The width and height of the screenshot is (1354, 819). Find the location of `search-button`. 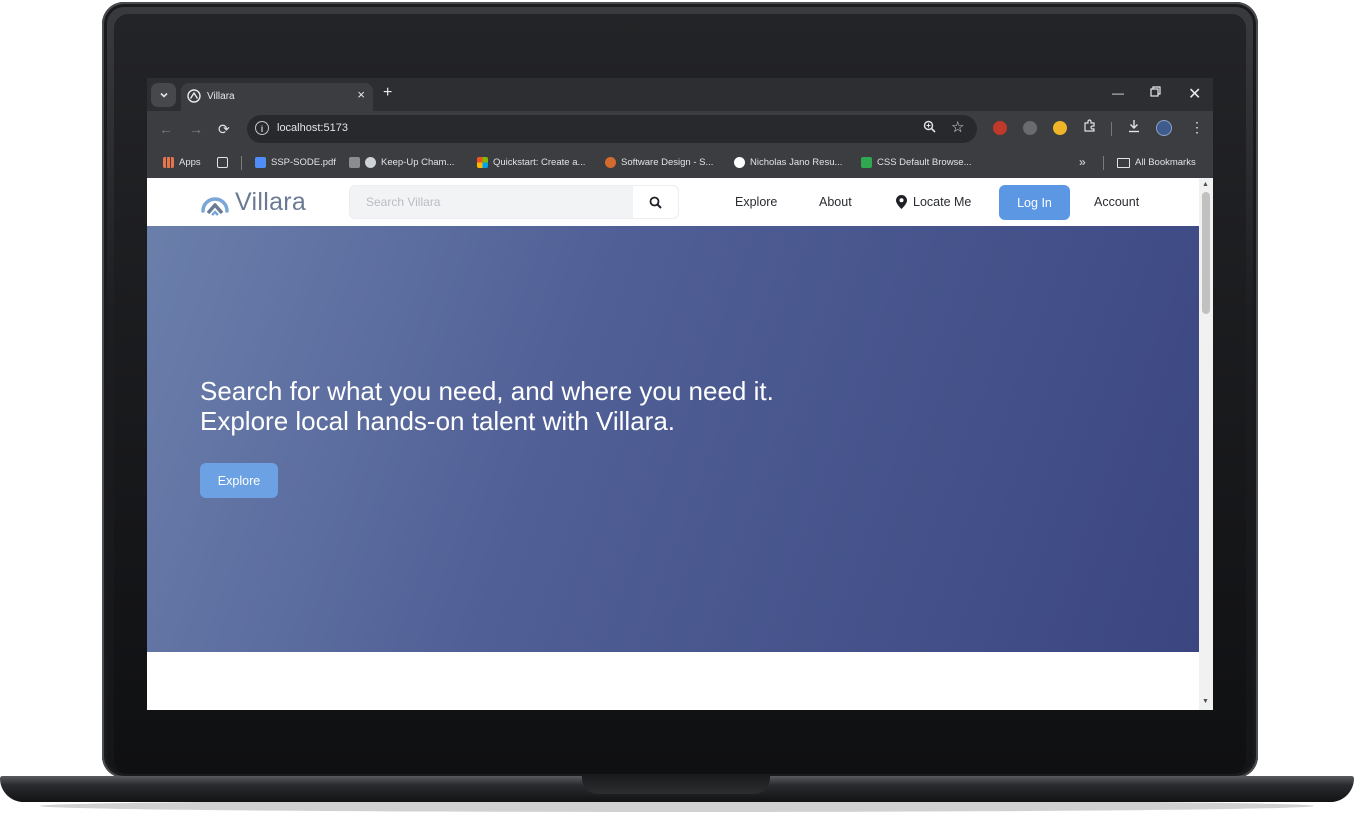

search-button is located at coordinates (655, 202).